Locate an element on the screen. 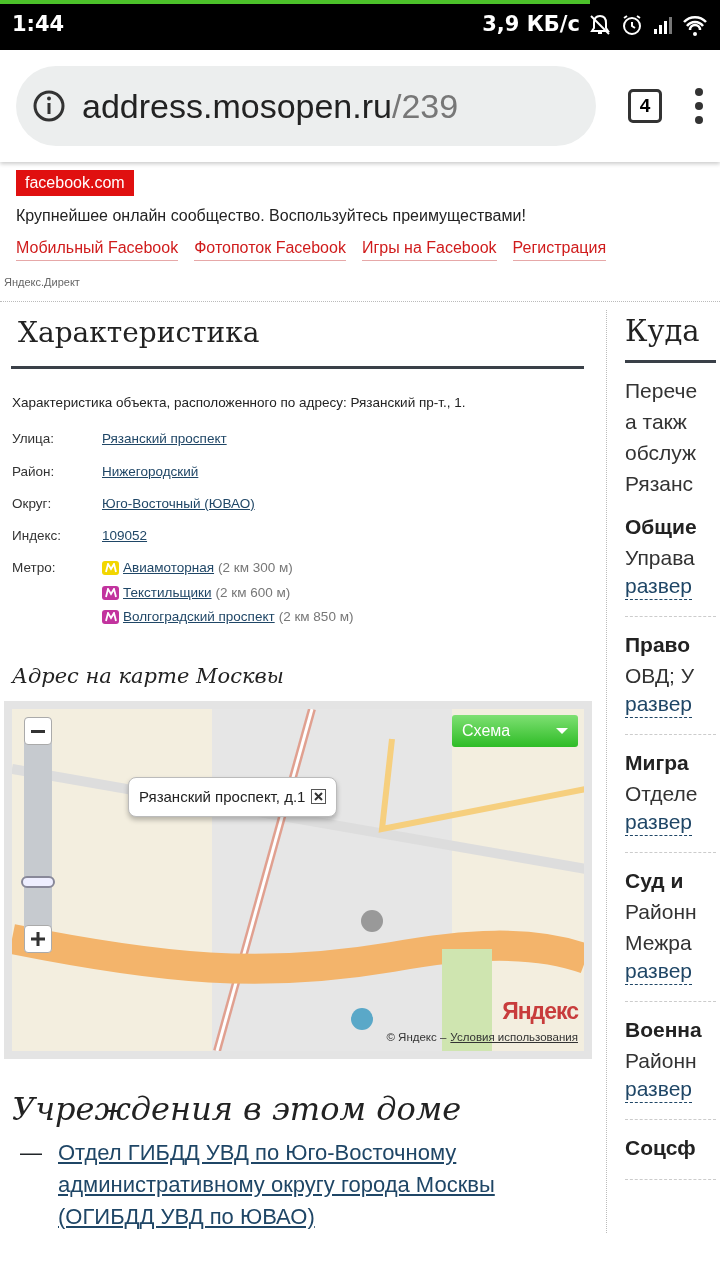 The height and width of the screenshot is (1280, 720). sidebar-text: обслуж is located at coordinates (661, 452).